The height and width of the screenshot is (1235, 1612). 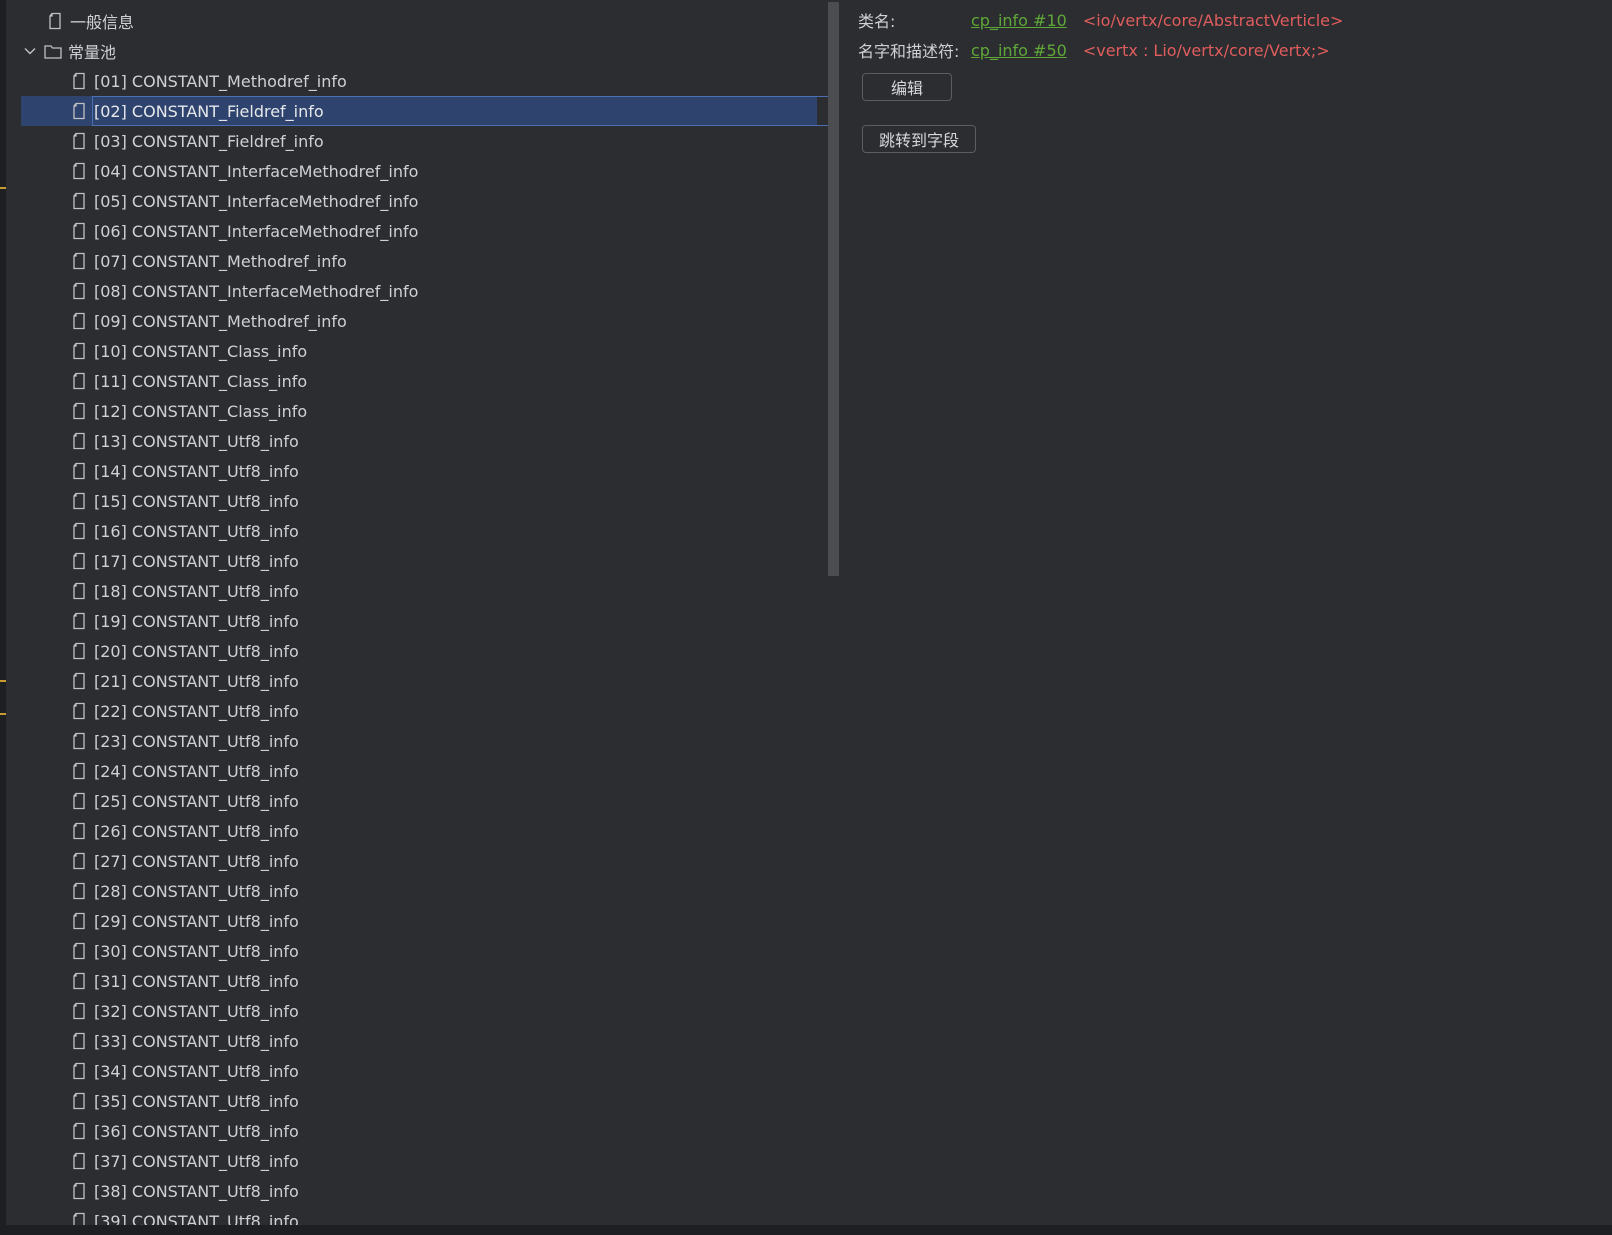 What do you see at coordinates (201, 381) in the screenshot?
I see `tree-item-label: [11] CONSTANT_Class_info` at bounding box center [201, 381].